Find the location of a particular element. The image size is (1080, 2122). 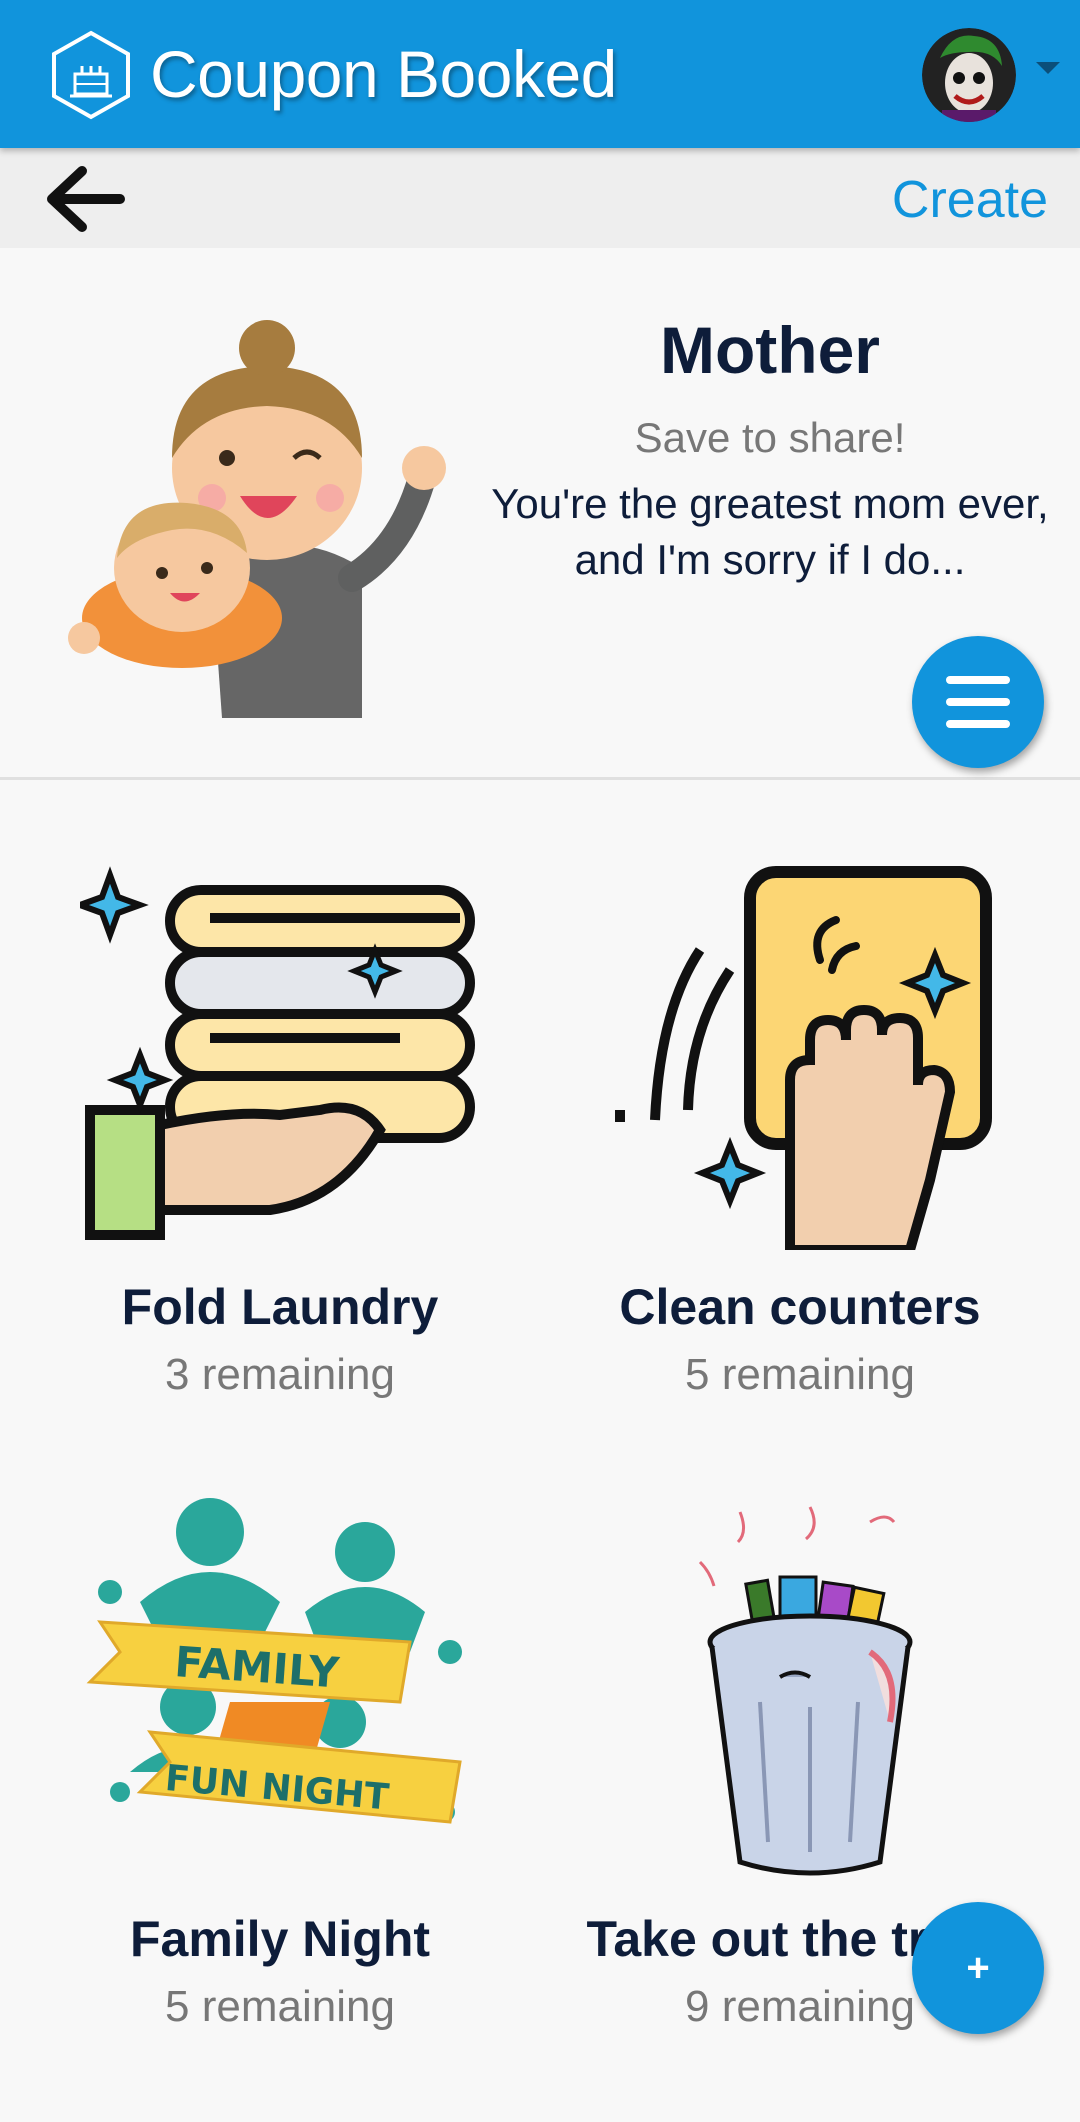

hamburger-menu-icon is located at coordinates (978, 680).